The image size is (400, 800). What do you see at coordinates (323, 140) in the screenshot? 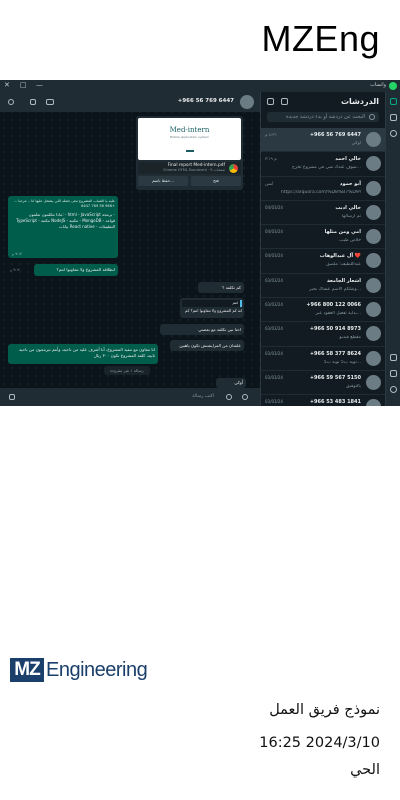
I see `chat-list-item: +966 56 769 6447 أوكي ٨:٣٦ م` at bounding box center [323, 140].